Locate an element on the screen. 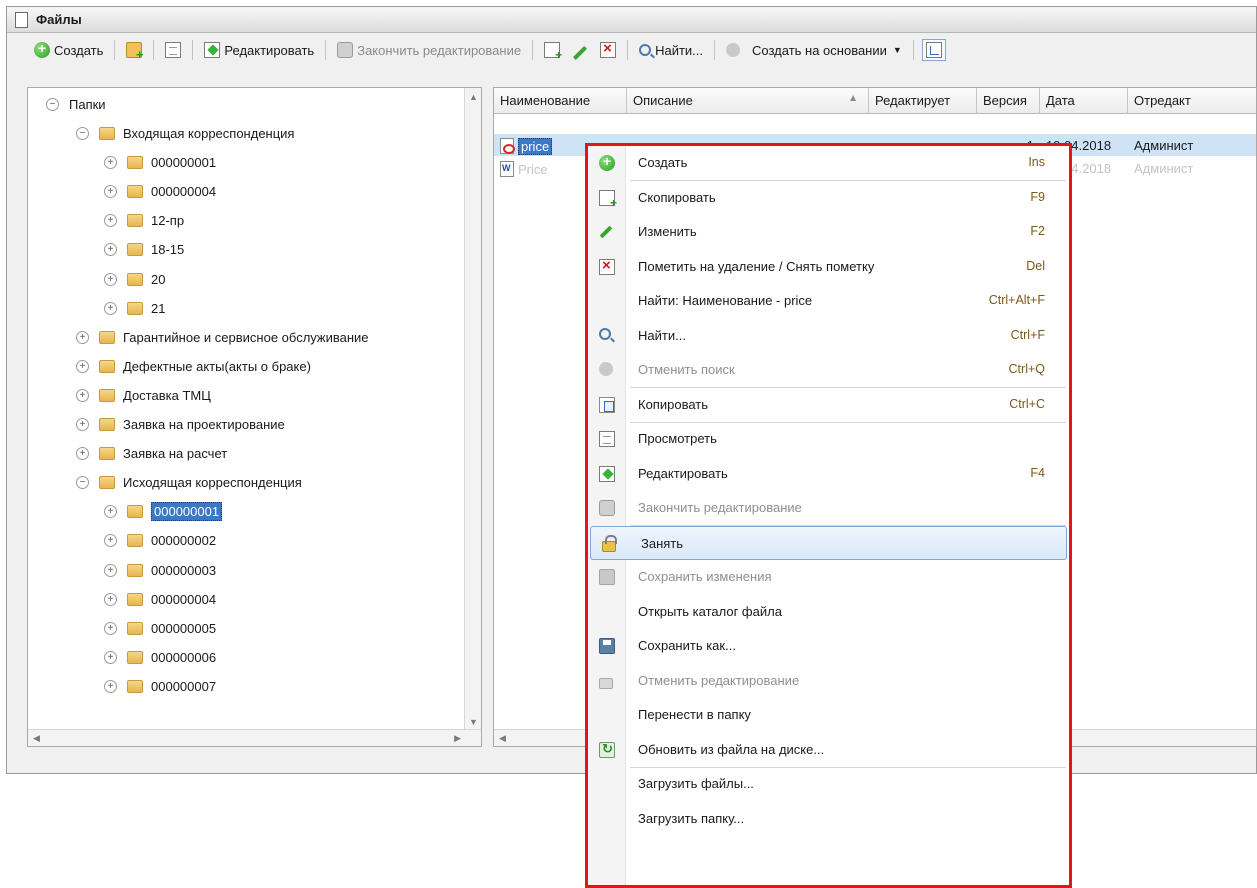 The width and height of the screenshot is (1257, 888). scroll-down-icon: ▼ is located at coordinates (473, 722).